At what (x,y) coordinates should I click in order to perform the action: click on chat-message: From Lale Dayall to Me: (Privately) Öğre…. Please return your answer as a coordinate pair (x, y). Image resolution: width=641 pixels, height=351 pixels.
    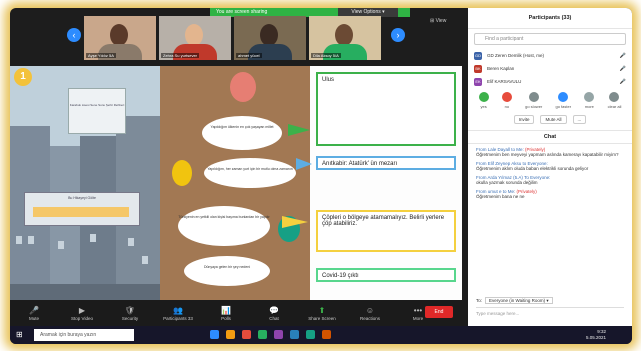
    Looking at the image, I should click on (547, 152).